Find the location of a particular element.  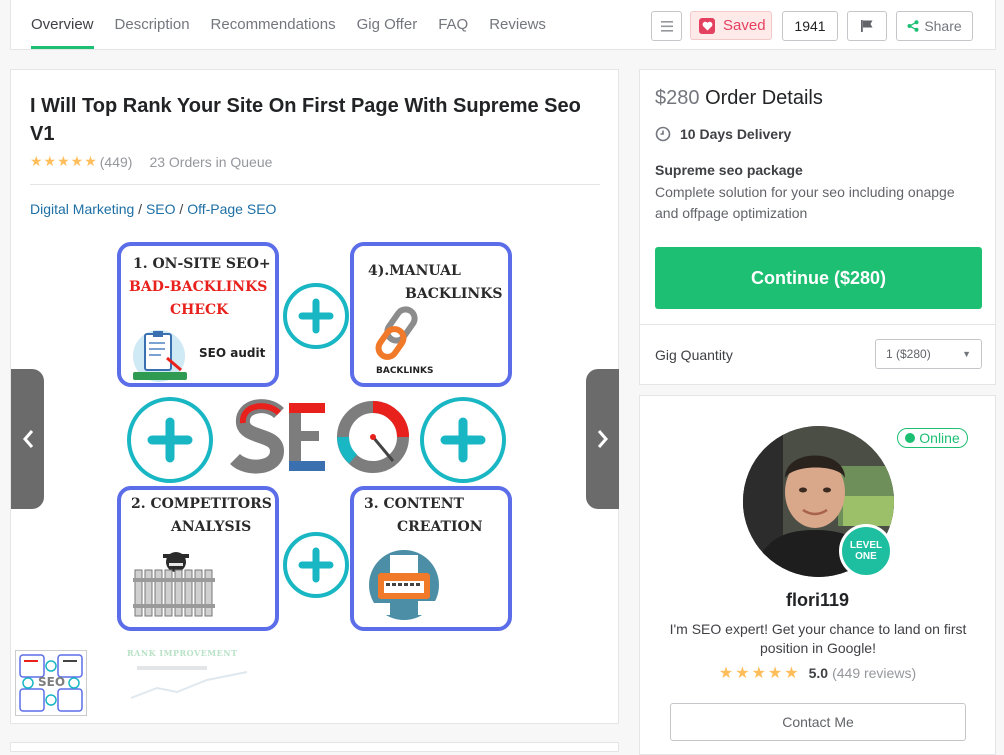

save-count: 1941 is located at coordinates (810, 26).